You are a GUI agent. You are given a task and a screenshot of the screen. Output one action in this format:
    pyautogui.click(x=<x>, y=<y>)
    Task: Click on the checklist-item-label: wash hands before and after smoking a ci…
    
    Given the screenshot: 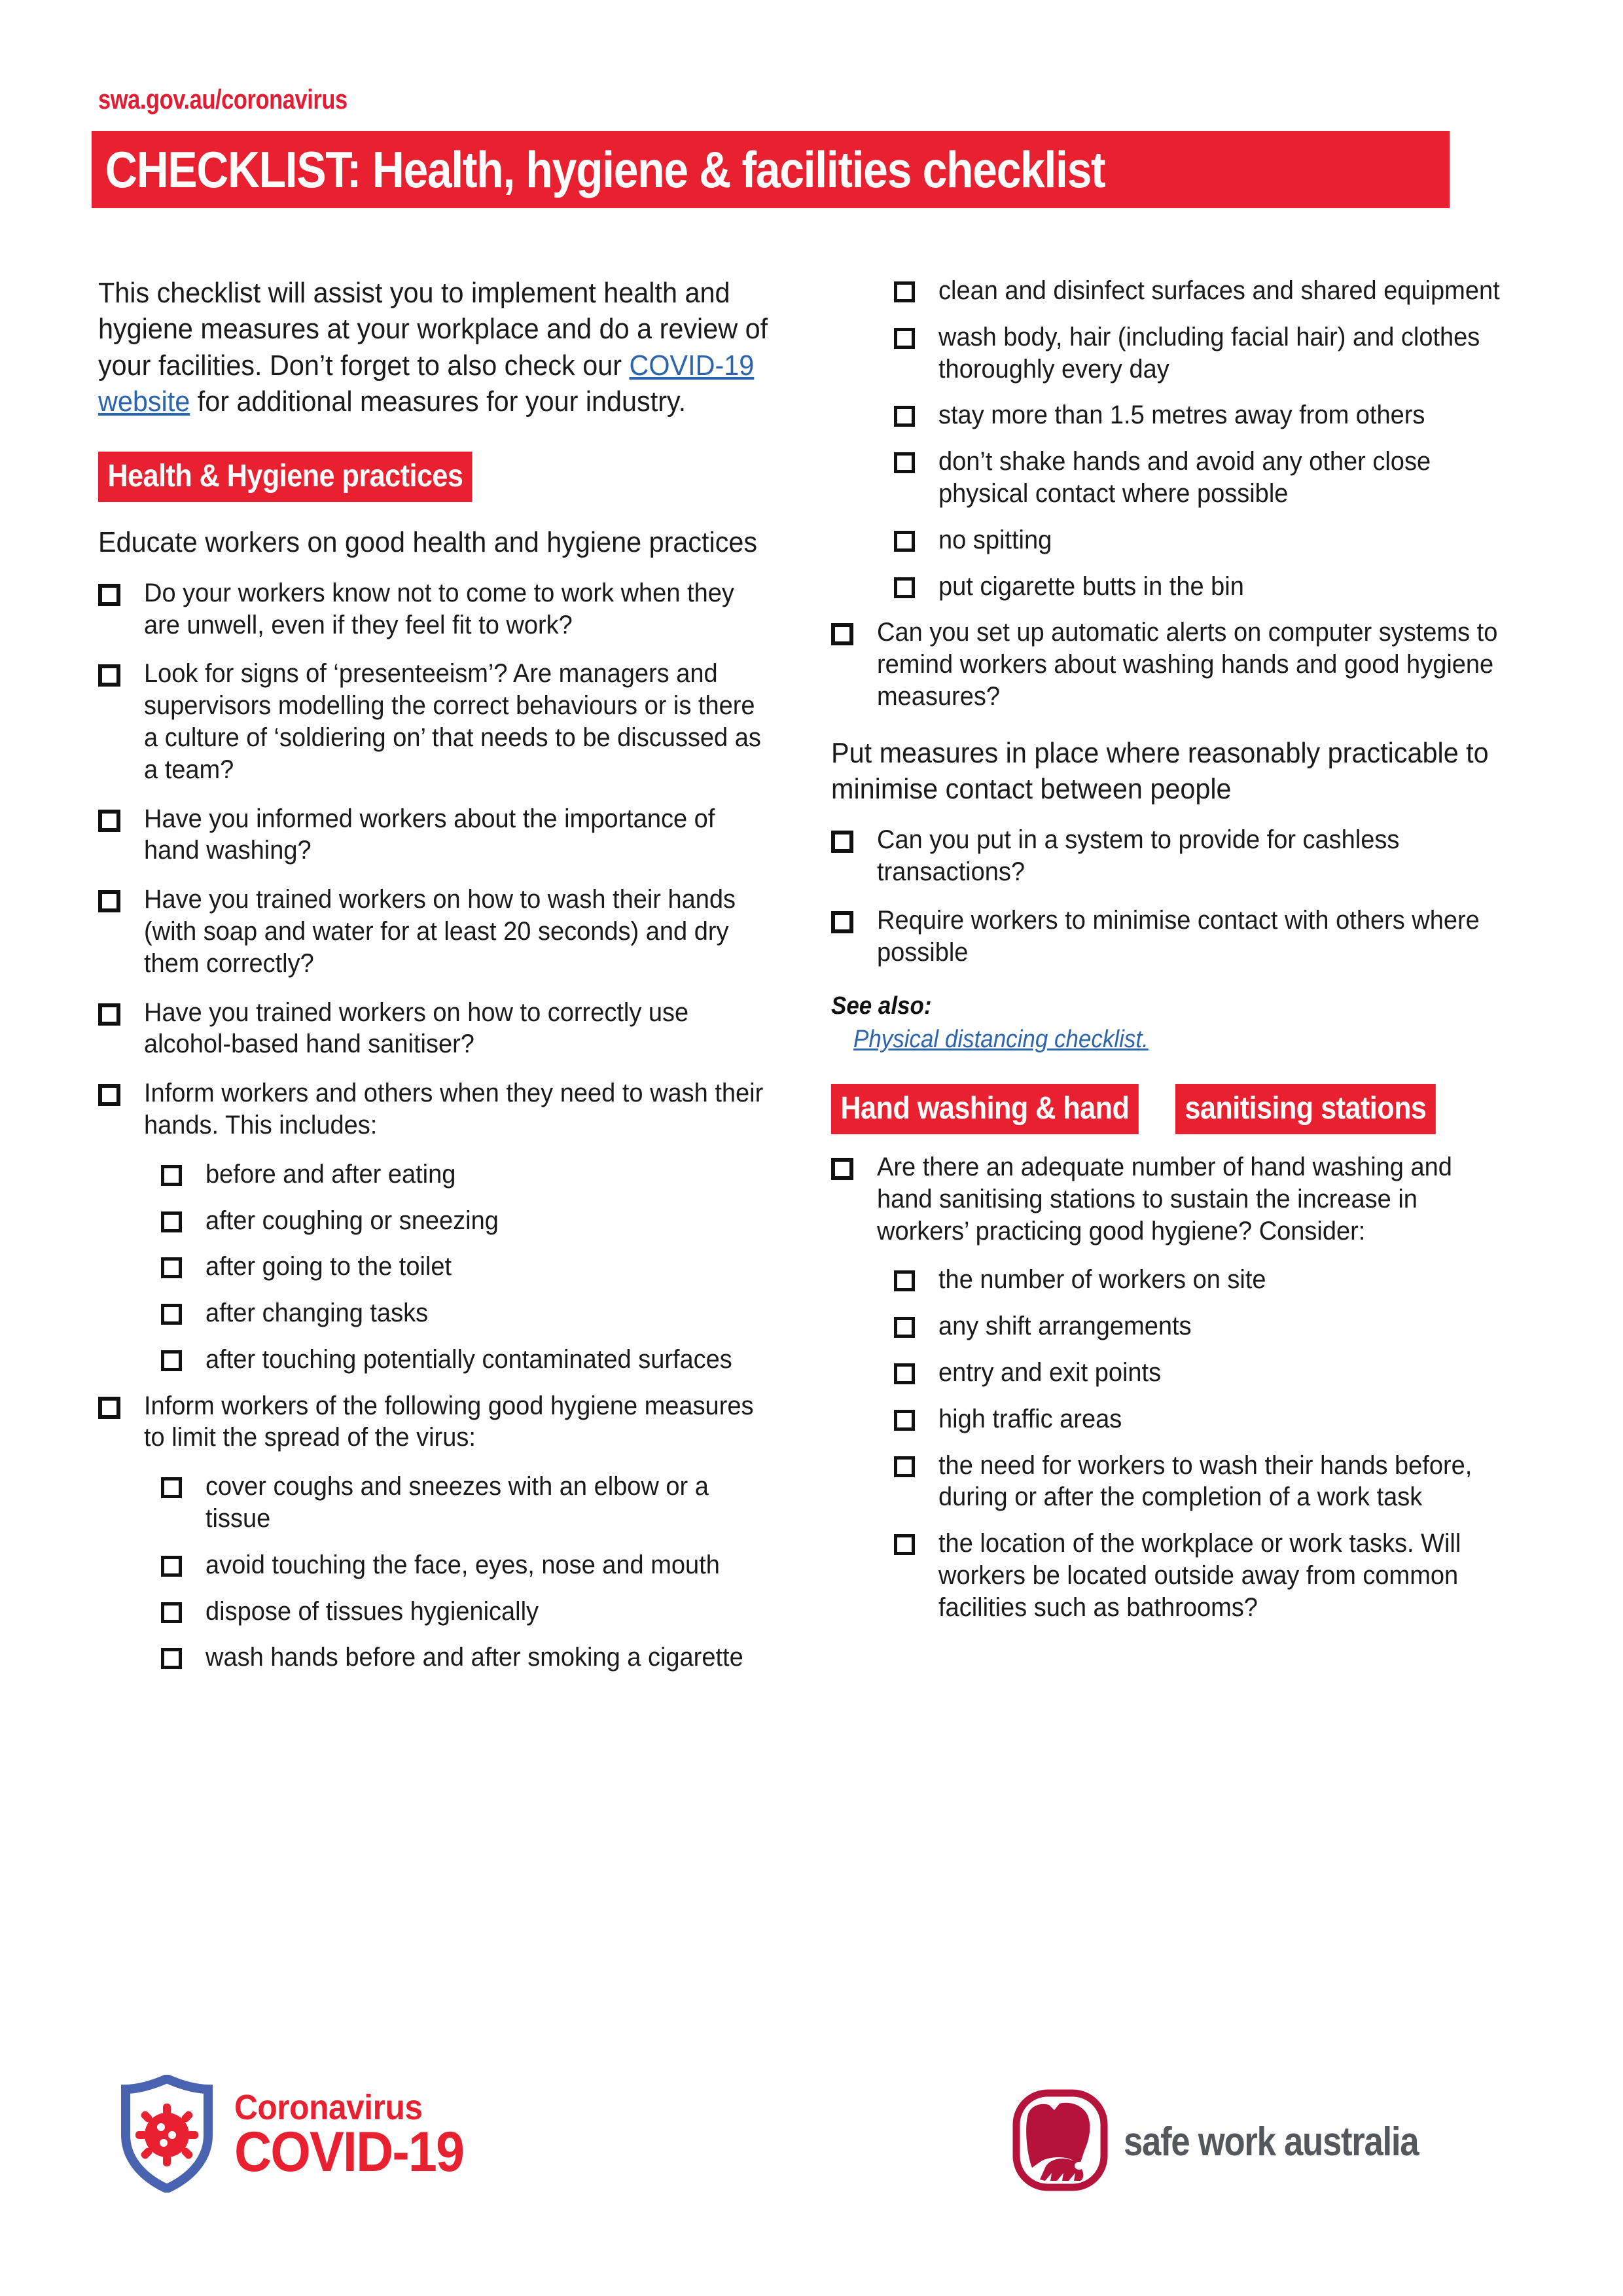 What is the action you would take?
    pyautogui.click(x=474, y=1657)
    